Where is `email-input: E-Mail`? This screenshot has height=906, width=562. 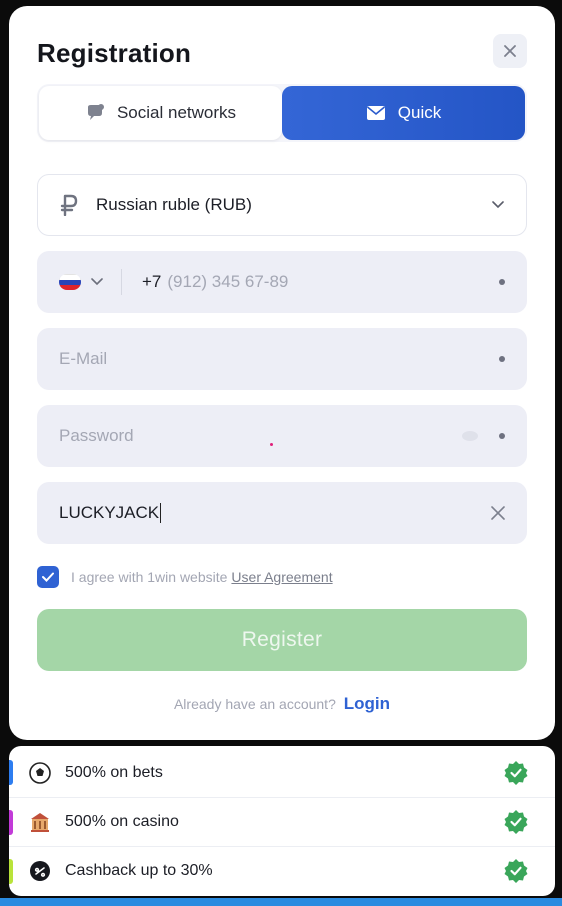 email-input: E-Mail is located at coordinates (279, 359).